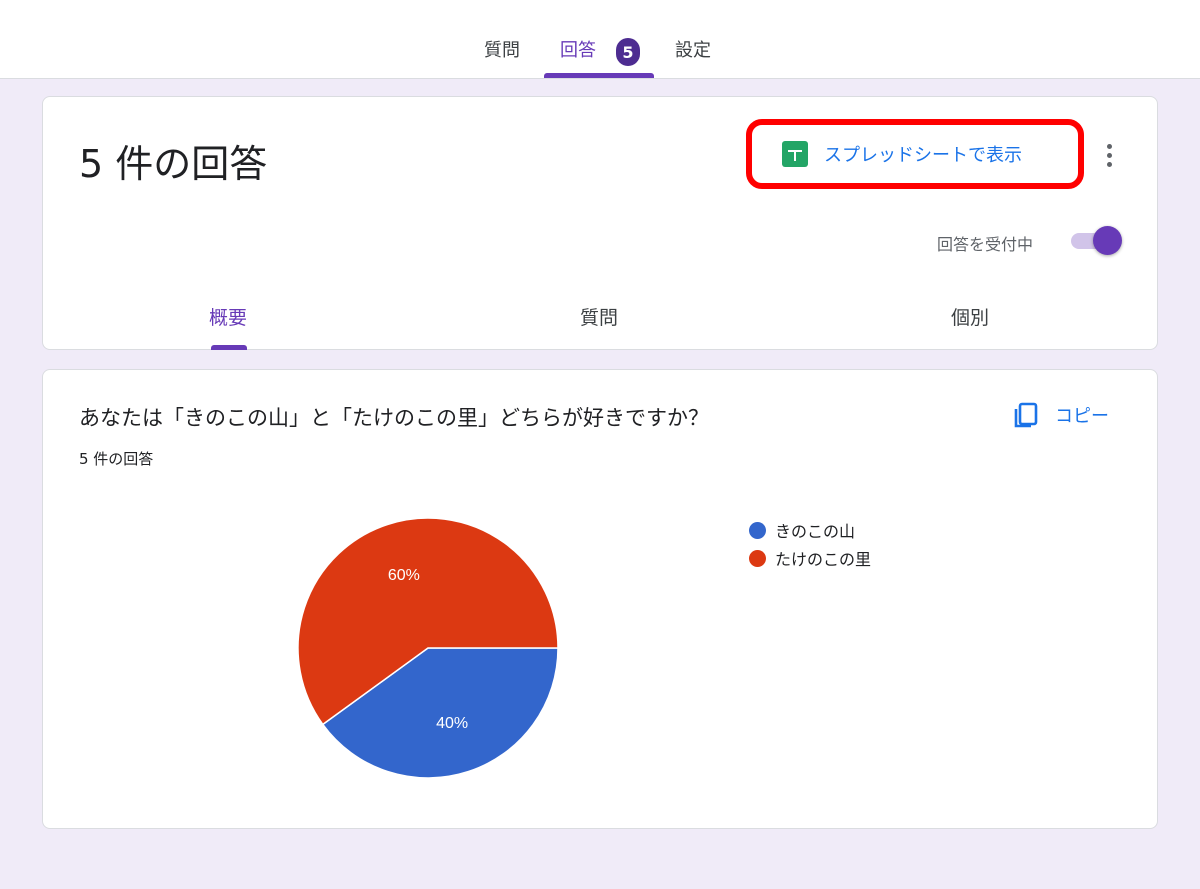  What do you see at coordinates (1109, 156) in the screenshot?
I see `more-options-icon` at bounding box center [1109, 156].